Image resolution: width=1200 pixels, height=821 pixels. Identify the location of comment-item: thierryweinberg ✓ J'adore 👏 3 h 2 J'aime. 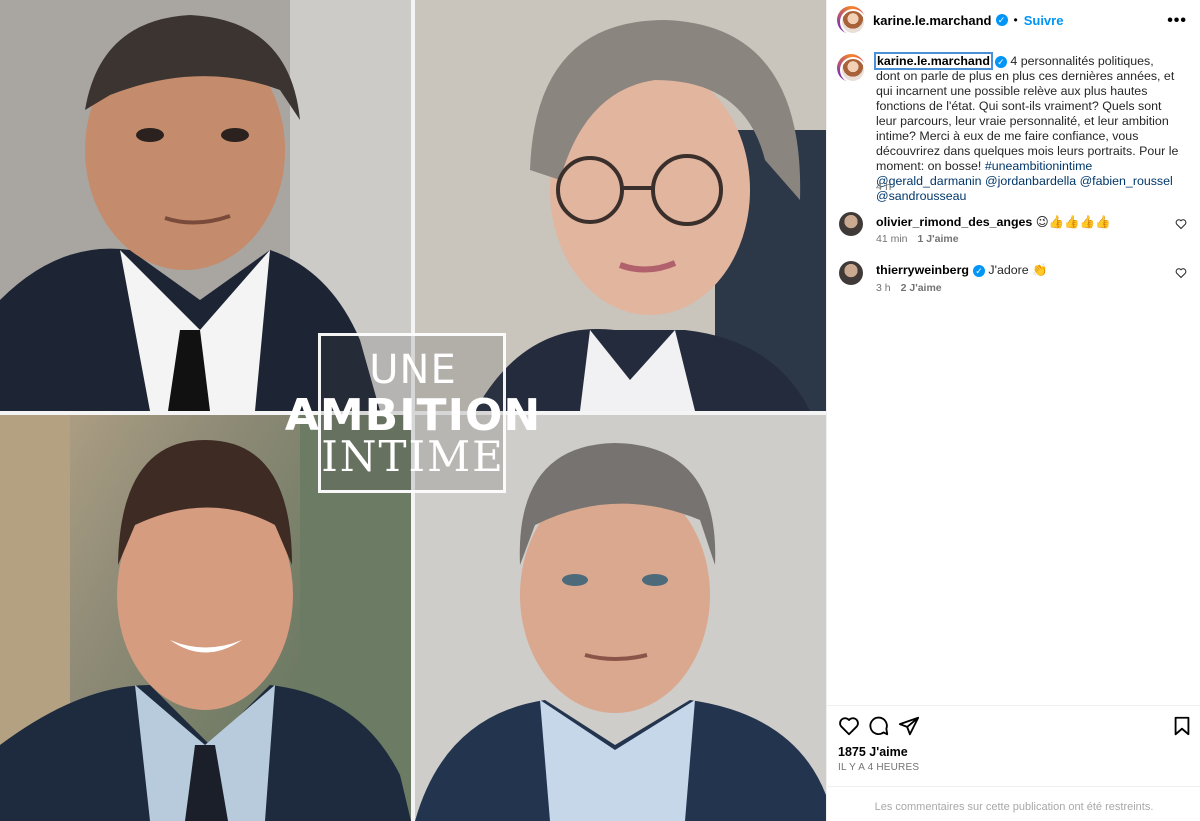
(1012, 281).